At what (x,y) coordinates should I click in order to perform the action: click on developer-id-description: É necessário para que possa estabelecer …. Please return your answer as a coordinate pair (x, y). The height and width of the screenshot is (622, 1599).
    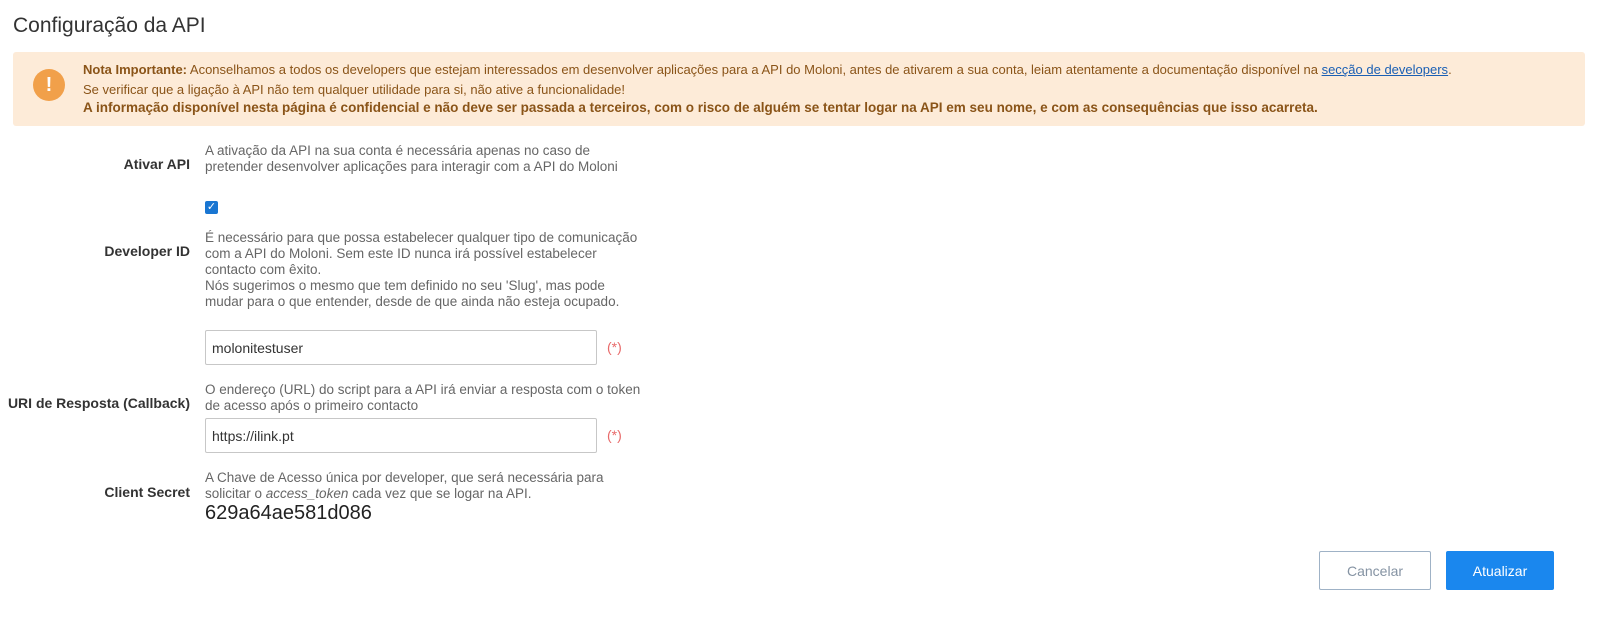
    Looking at the image, I should click on (425, 270).